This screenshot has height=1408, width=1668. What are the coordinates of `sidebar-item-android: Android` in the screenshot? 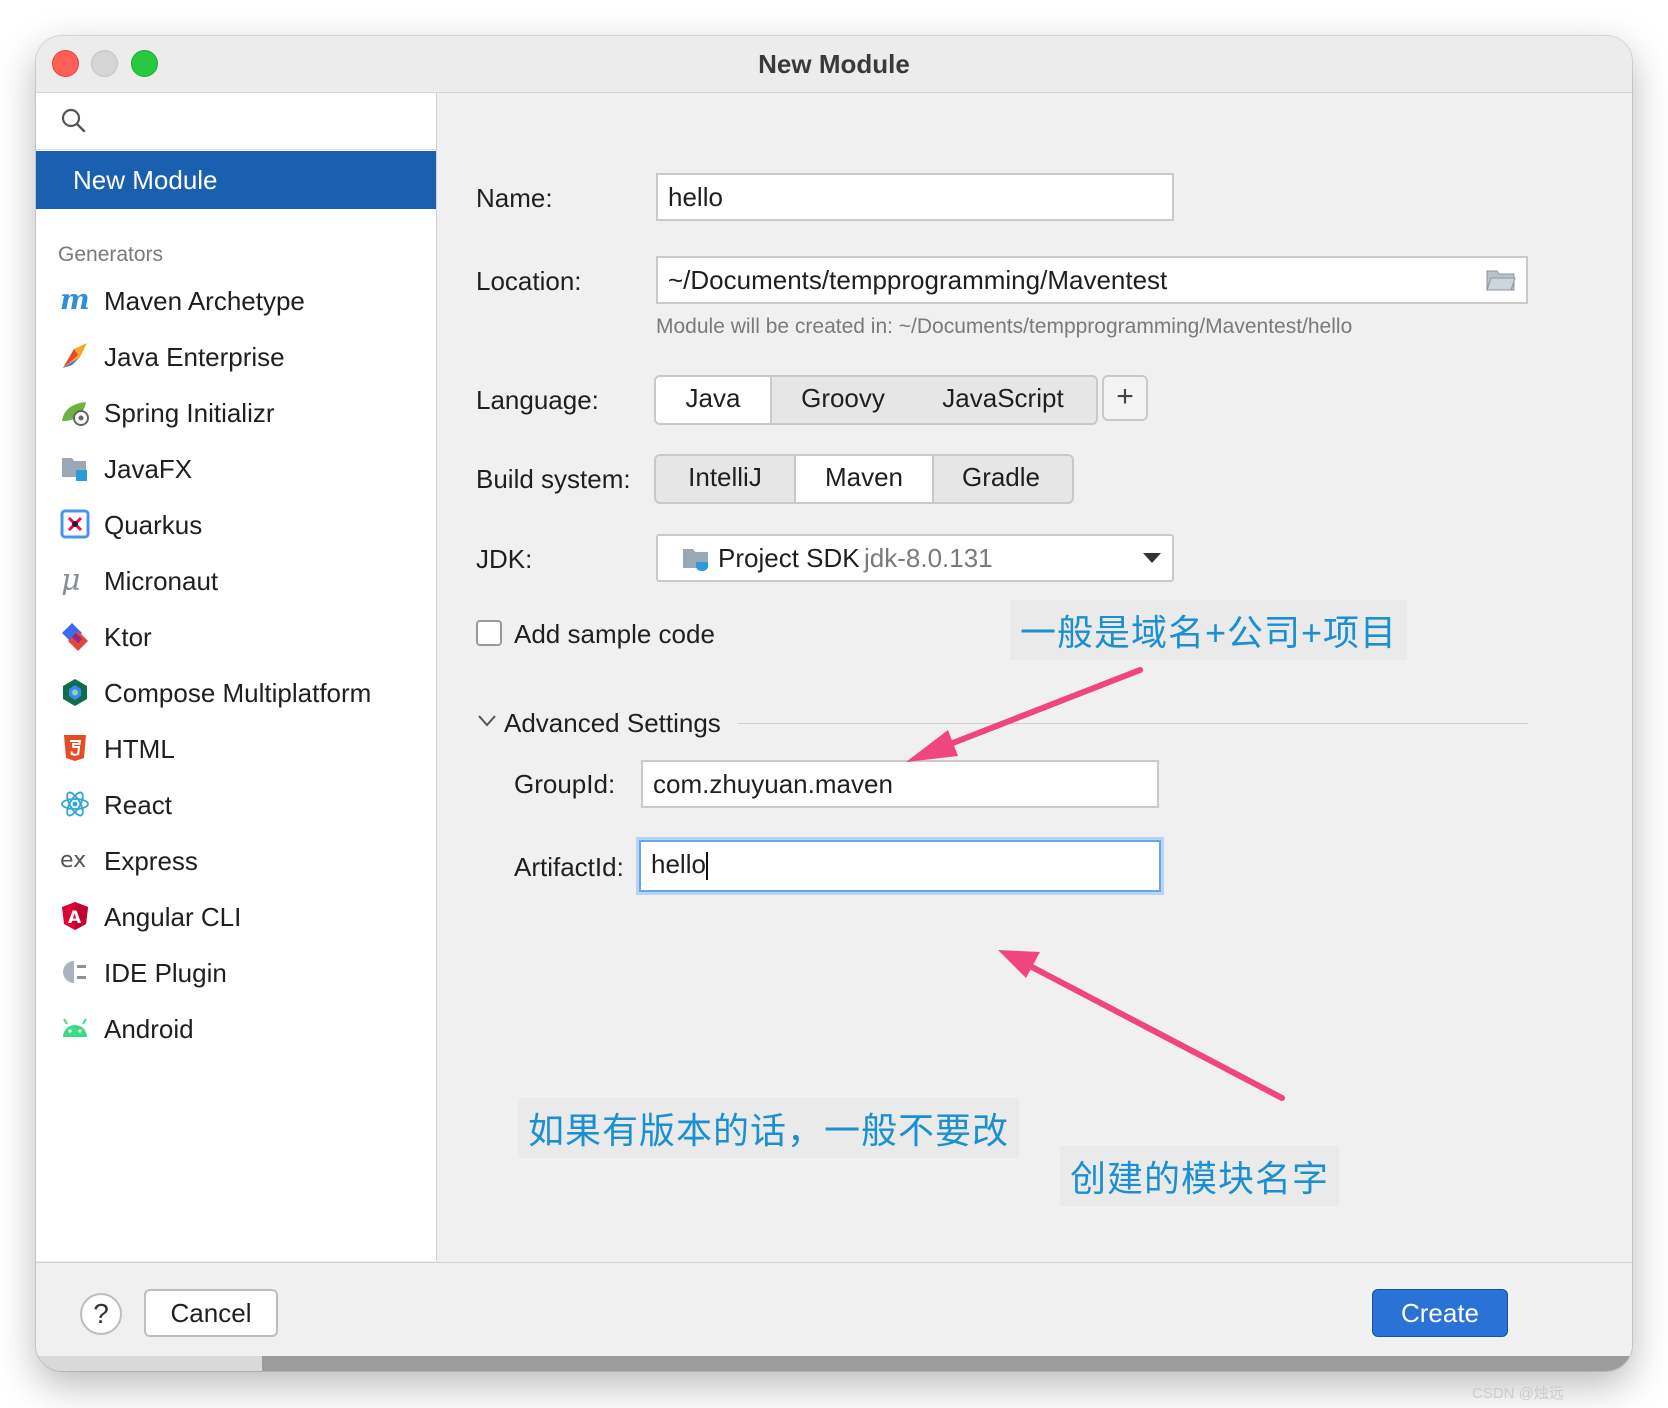 It's located at (236, 1029).